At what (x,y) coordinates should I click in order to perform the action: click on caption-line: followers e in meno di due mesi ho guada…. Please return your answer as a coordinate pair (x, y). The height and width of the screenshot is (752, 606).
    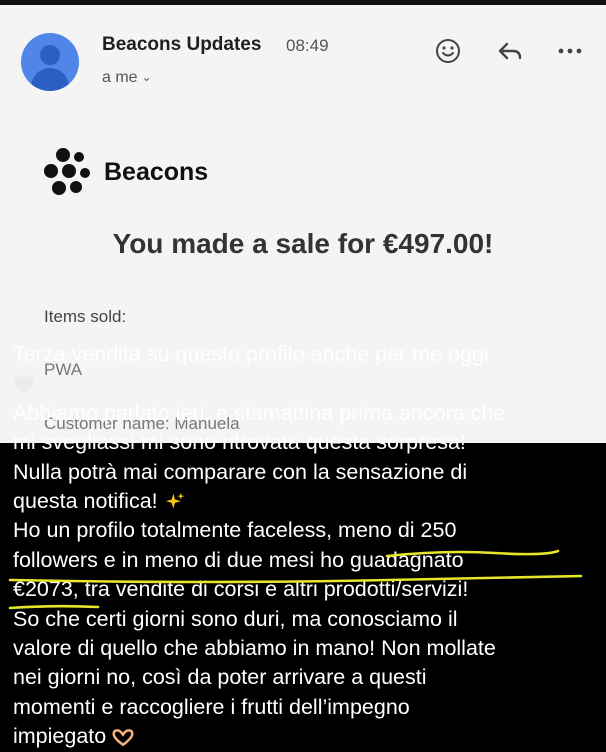
    Looking at the image, I should click on (238, 559).